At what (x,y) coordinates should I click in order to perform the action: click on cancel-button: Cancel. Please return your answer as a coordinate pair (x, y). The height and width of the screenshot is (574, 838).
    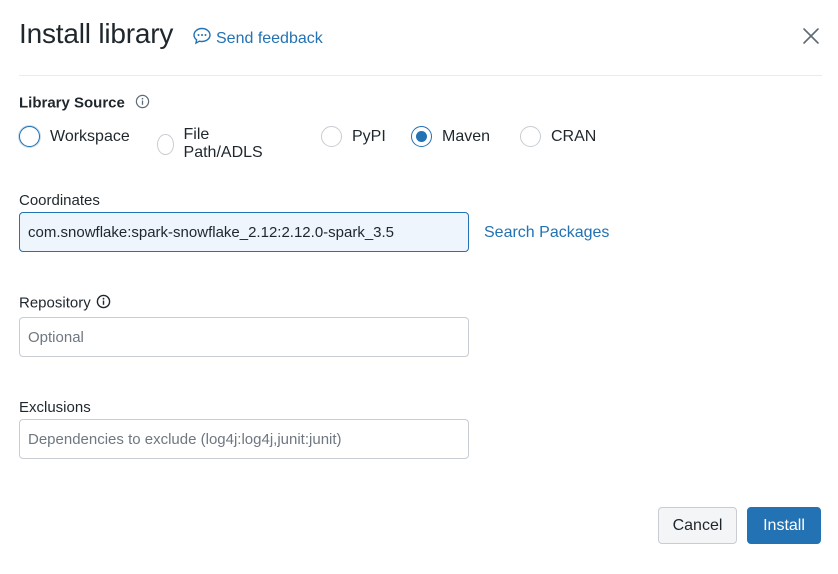
    Looking at the image, I should click on (697, 525).